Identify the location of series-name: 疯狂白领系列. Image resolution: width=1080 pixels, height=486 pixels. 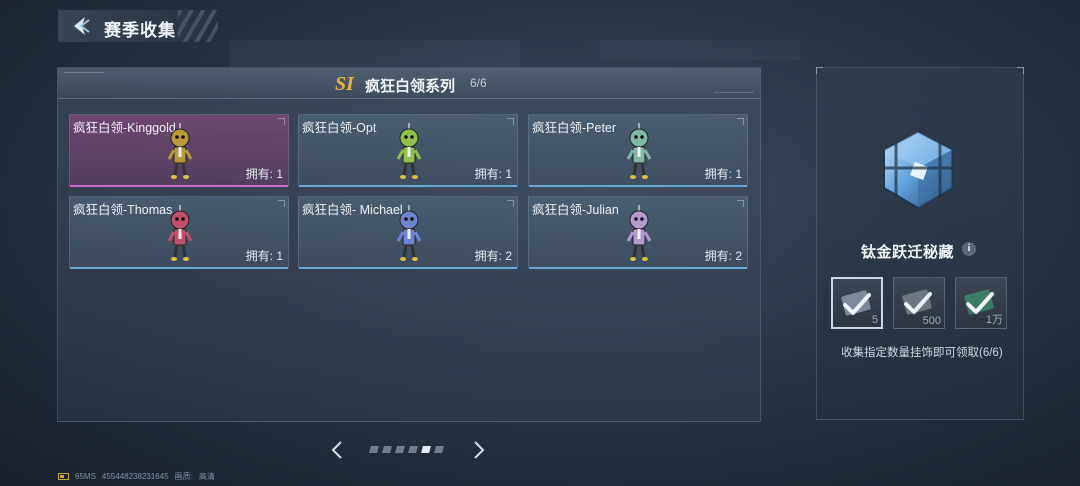
(410, 86).